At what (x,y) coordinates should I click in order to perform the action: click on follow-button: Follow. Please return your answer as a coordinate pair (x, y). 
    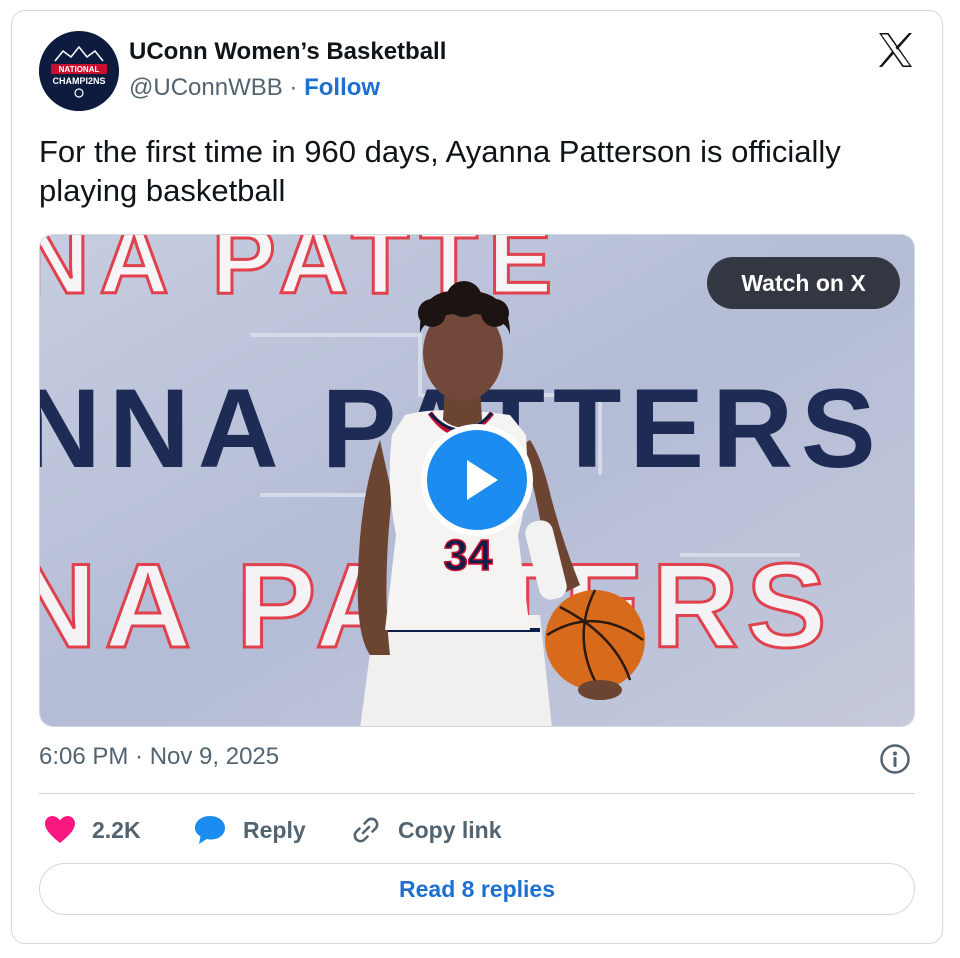
    Looking at the image, I should click on (342, 87).